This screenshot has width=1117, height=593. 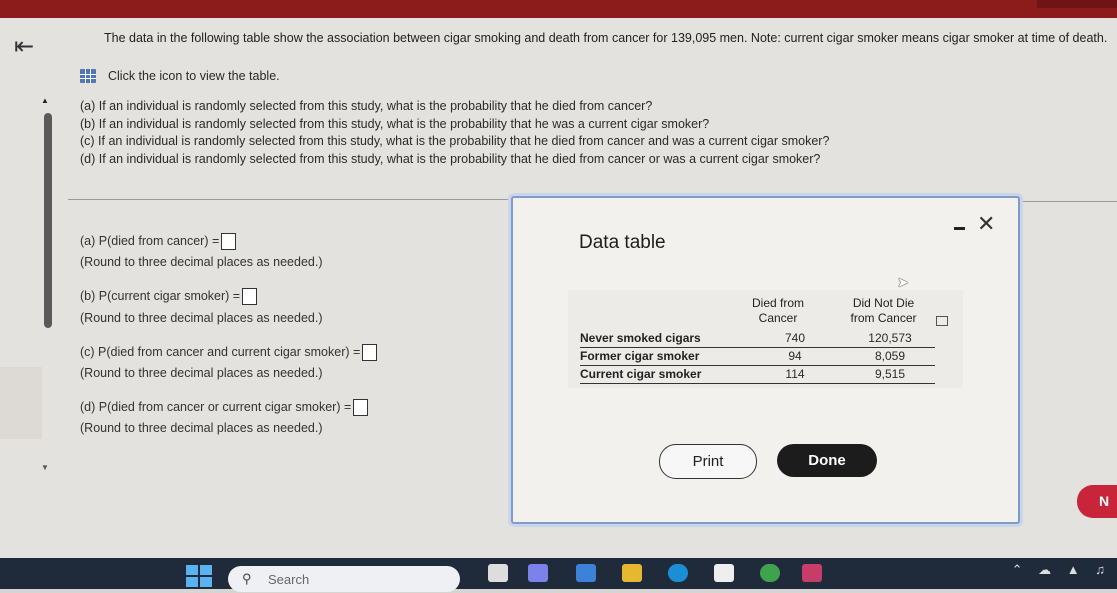 I want to click on row-notdied: 120,573, so click(x=890, y=338).